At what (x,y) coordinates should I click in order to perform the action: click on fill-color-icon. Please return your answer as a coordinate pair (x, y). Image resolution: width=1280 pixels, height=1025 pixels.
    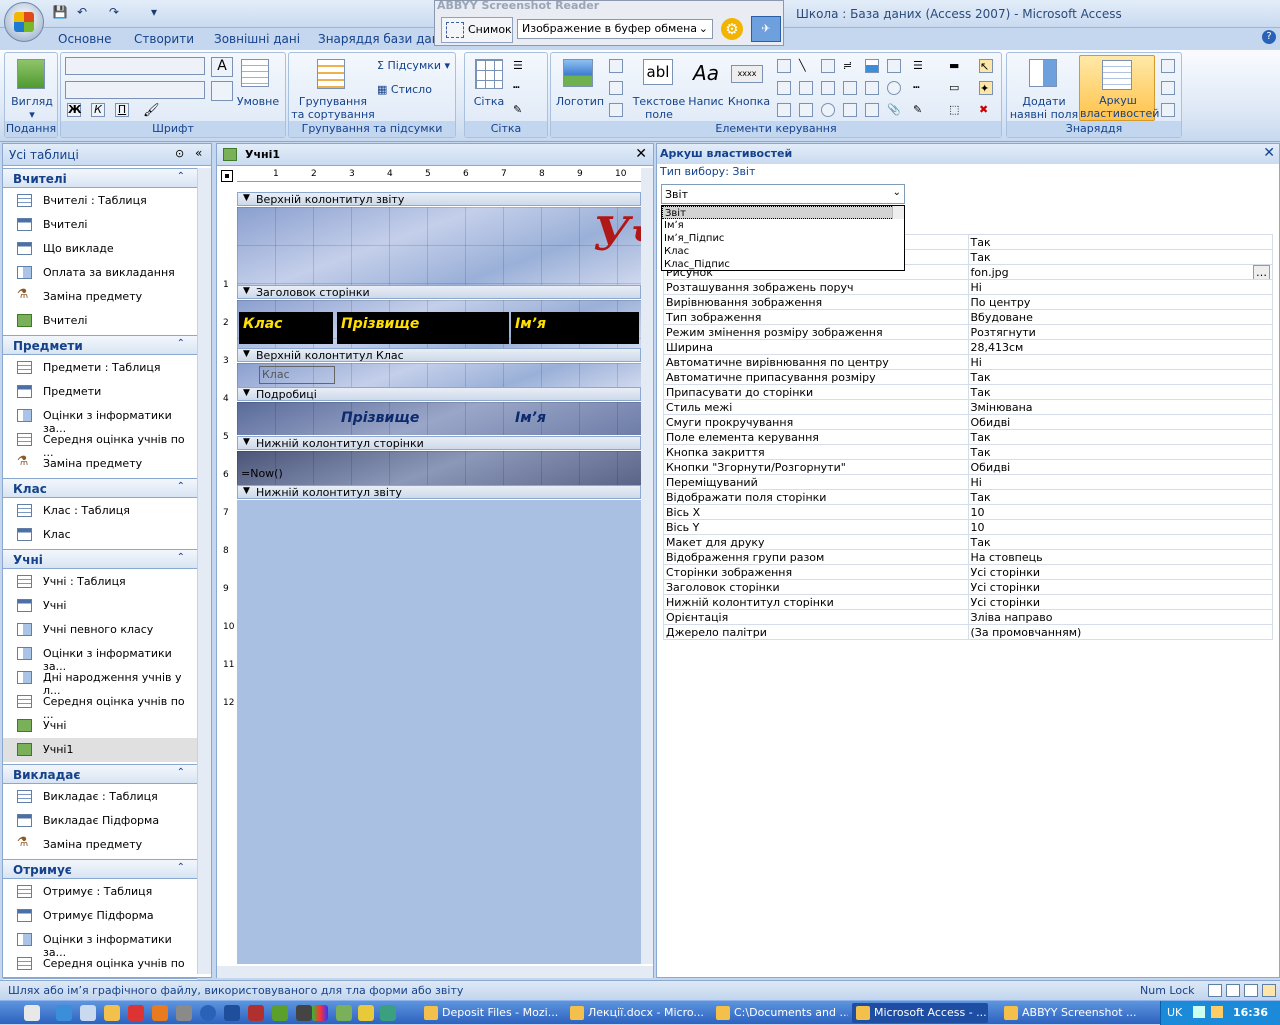
    Looking at the image, I should click on (222, 91).